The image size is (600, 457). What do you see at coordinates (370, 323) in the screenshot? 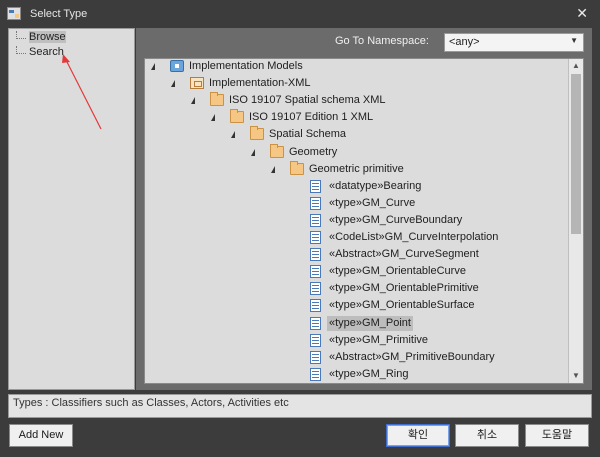
I see `tree-item-label: «type»GM_Point` at bounding box center [370, 323].